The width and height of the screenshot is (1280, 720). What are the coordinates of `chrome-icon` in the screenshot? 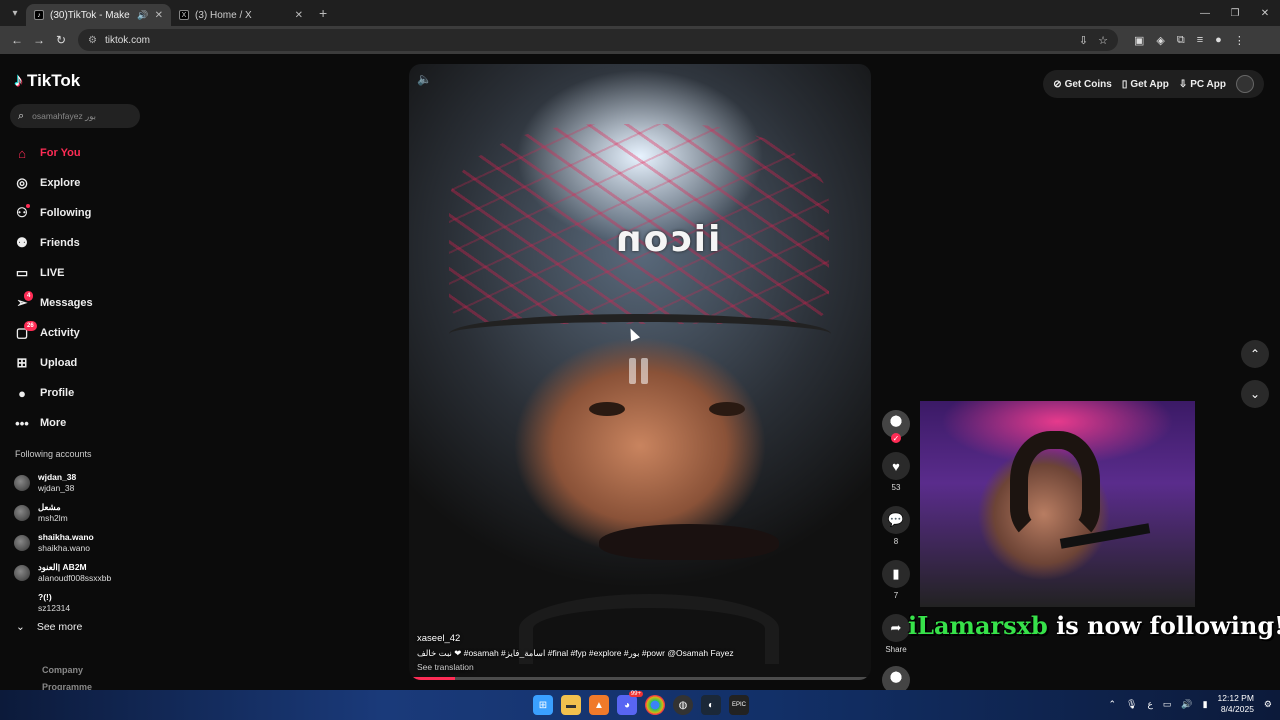 It's located at (655, 705).